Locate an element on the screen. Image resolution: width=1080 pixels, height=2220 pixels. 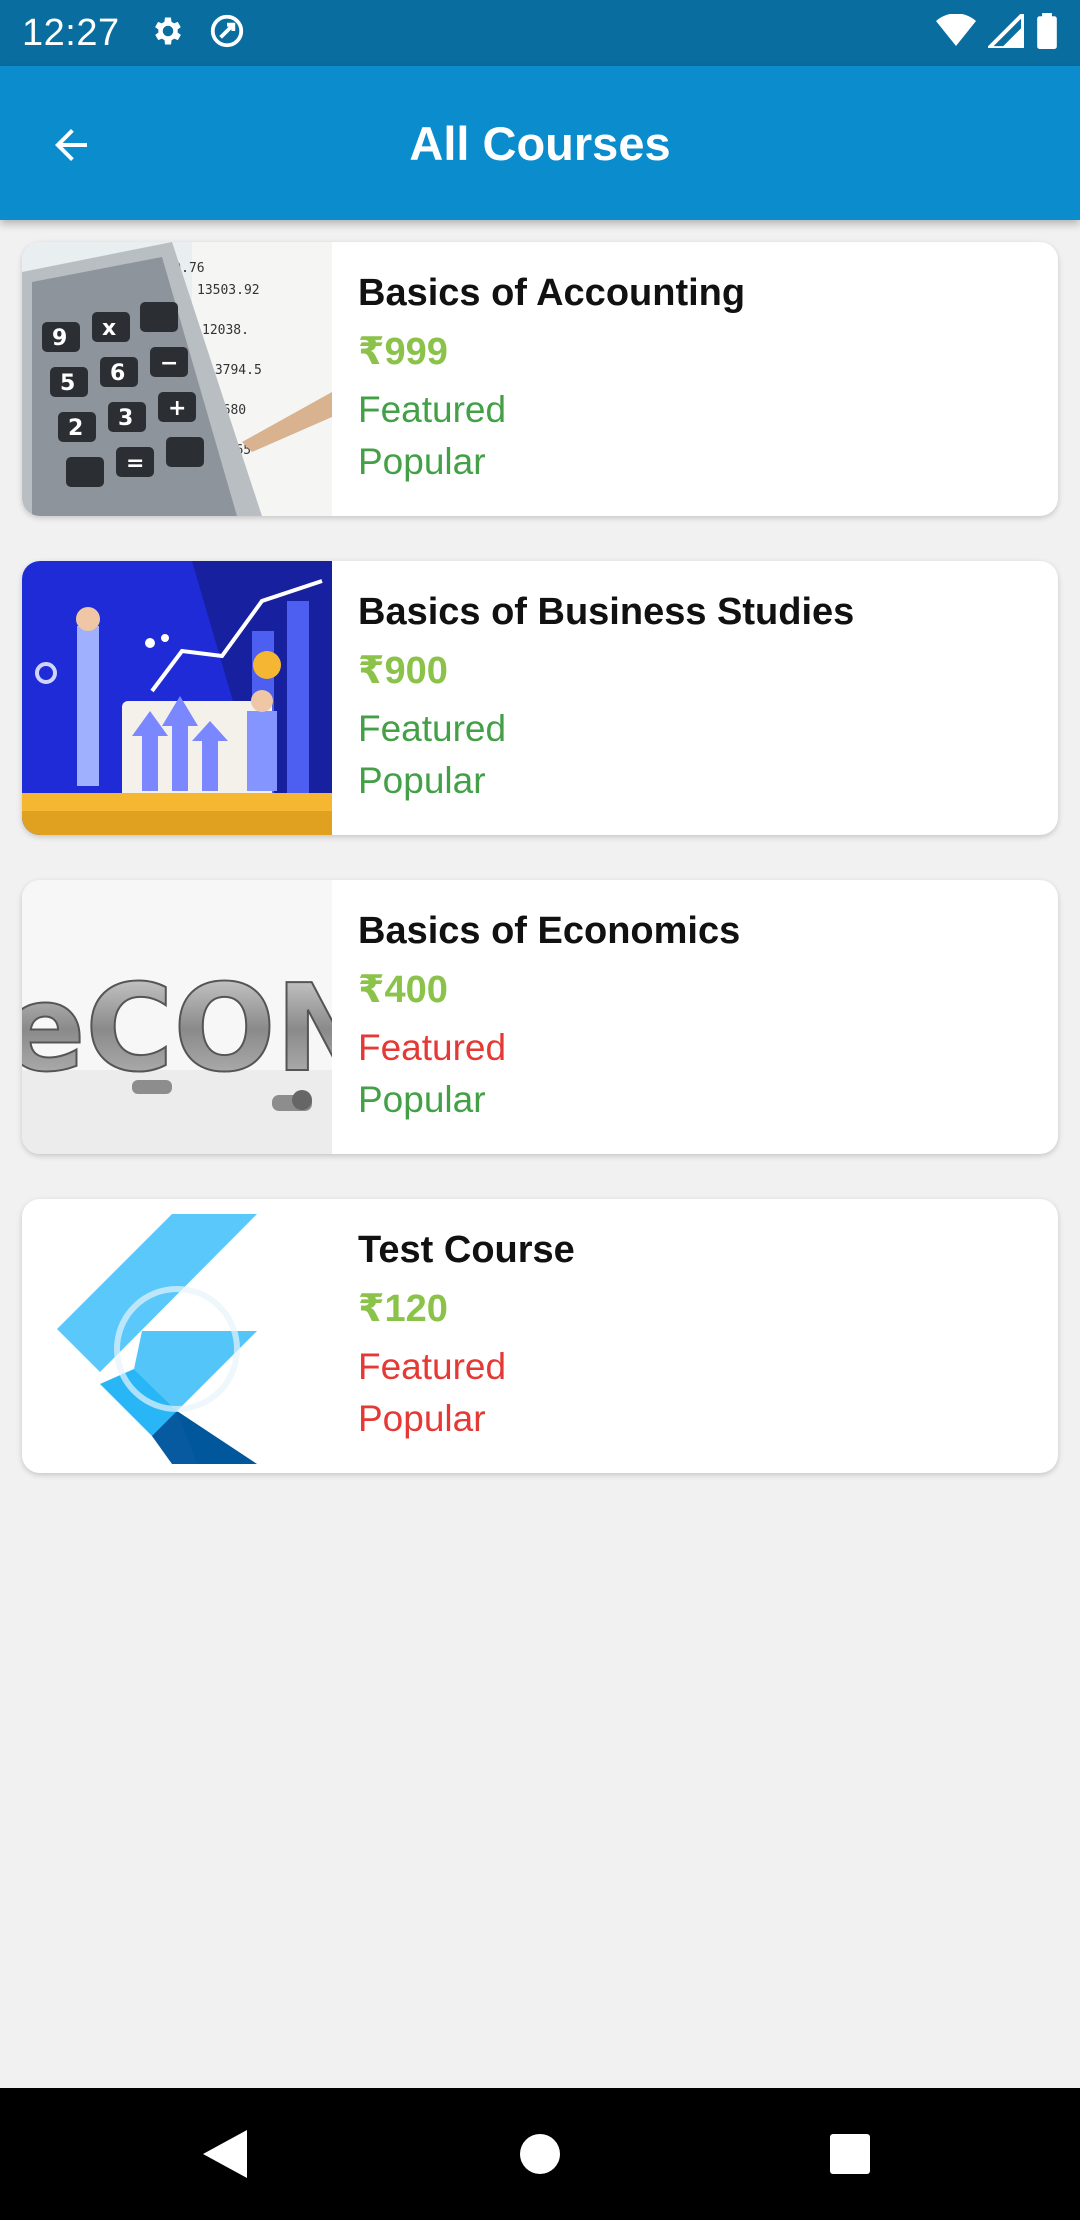
course-title: Test Course is located at coordinates (466, 1250).